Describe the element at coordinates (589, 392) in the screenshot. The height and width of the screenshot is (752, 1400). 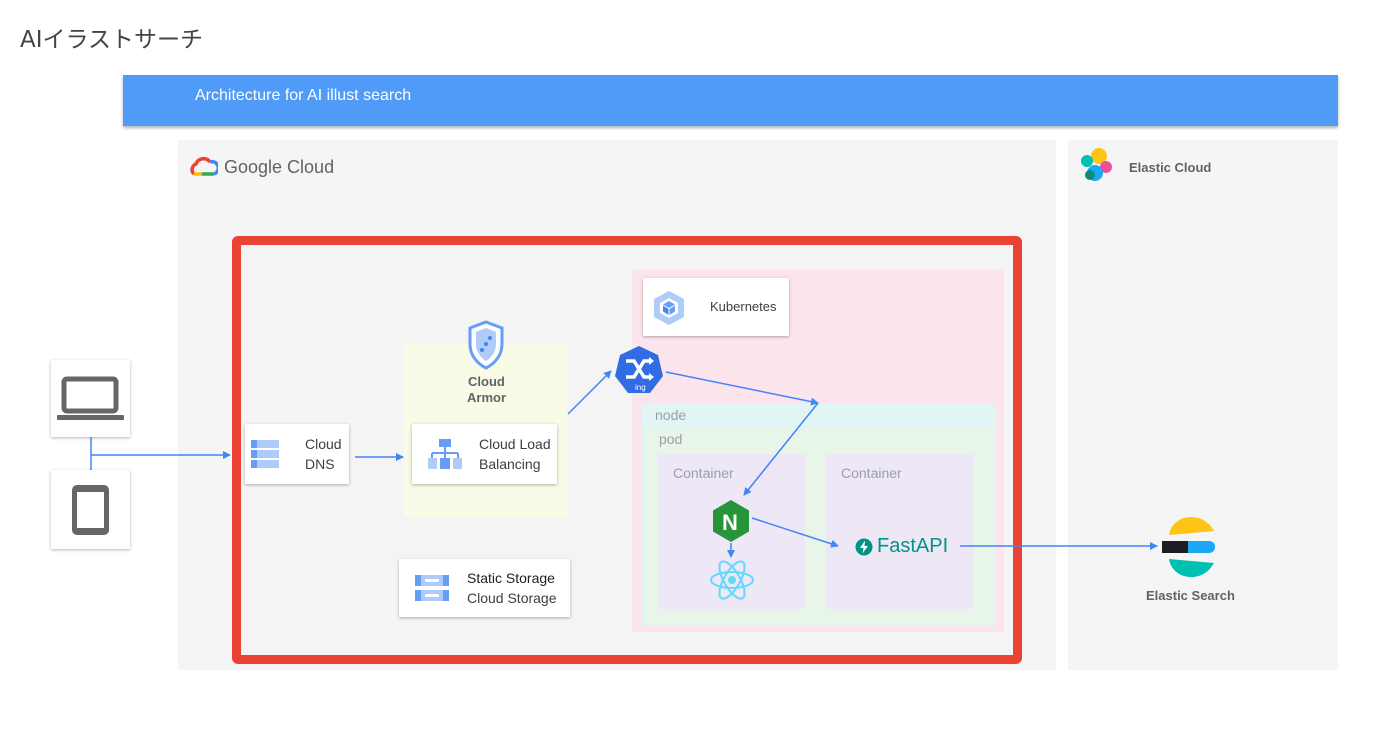
I see `arrow-load-balancing-to-ingress` at that location.